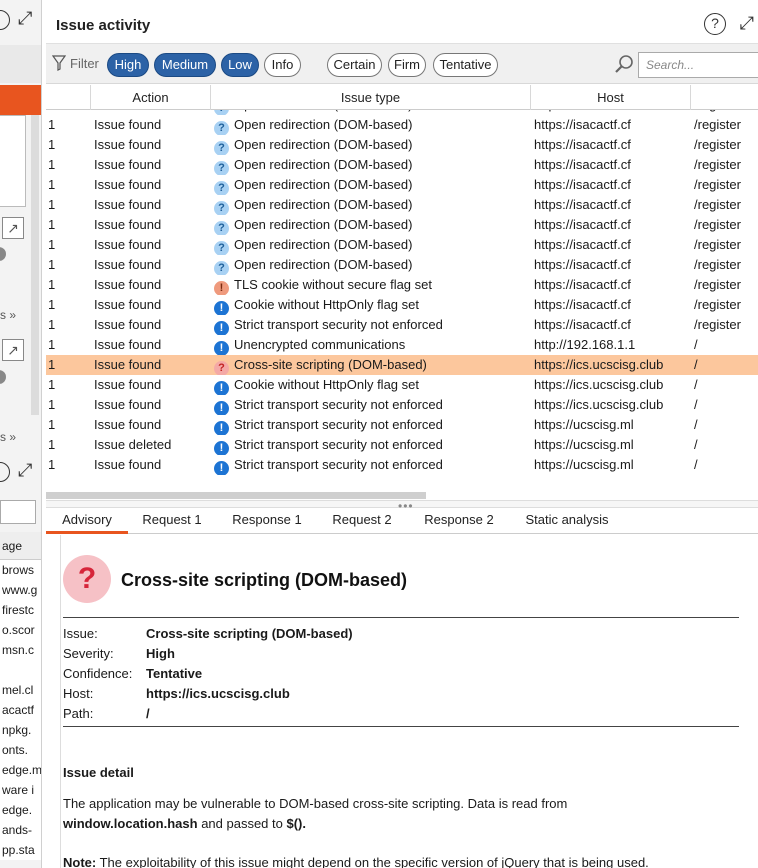 This screenshot has width=758, height=868. What do you see at coordinates (717, 244) in the screenshot?
I see `row-path: /register` at bounding box center [717, 244].